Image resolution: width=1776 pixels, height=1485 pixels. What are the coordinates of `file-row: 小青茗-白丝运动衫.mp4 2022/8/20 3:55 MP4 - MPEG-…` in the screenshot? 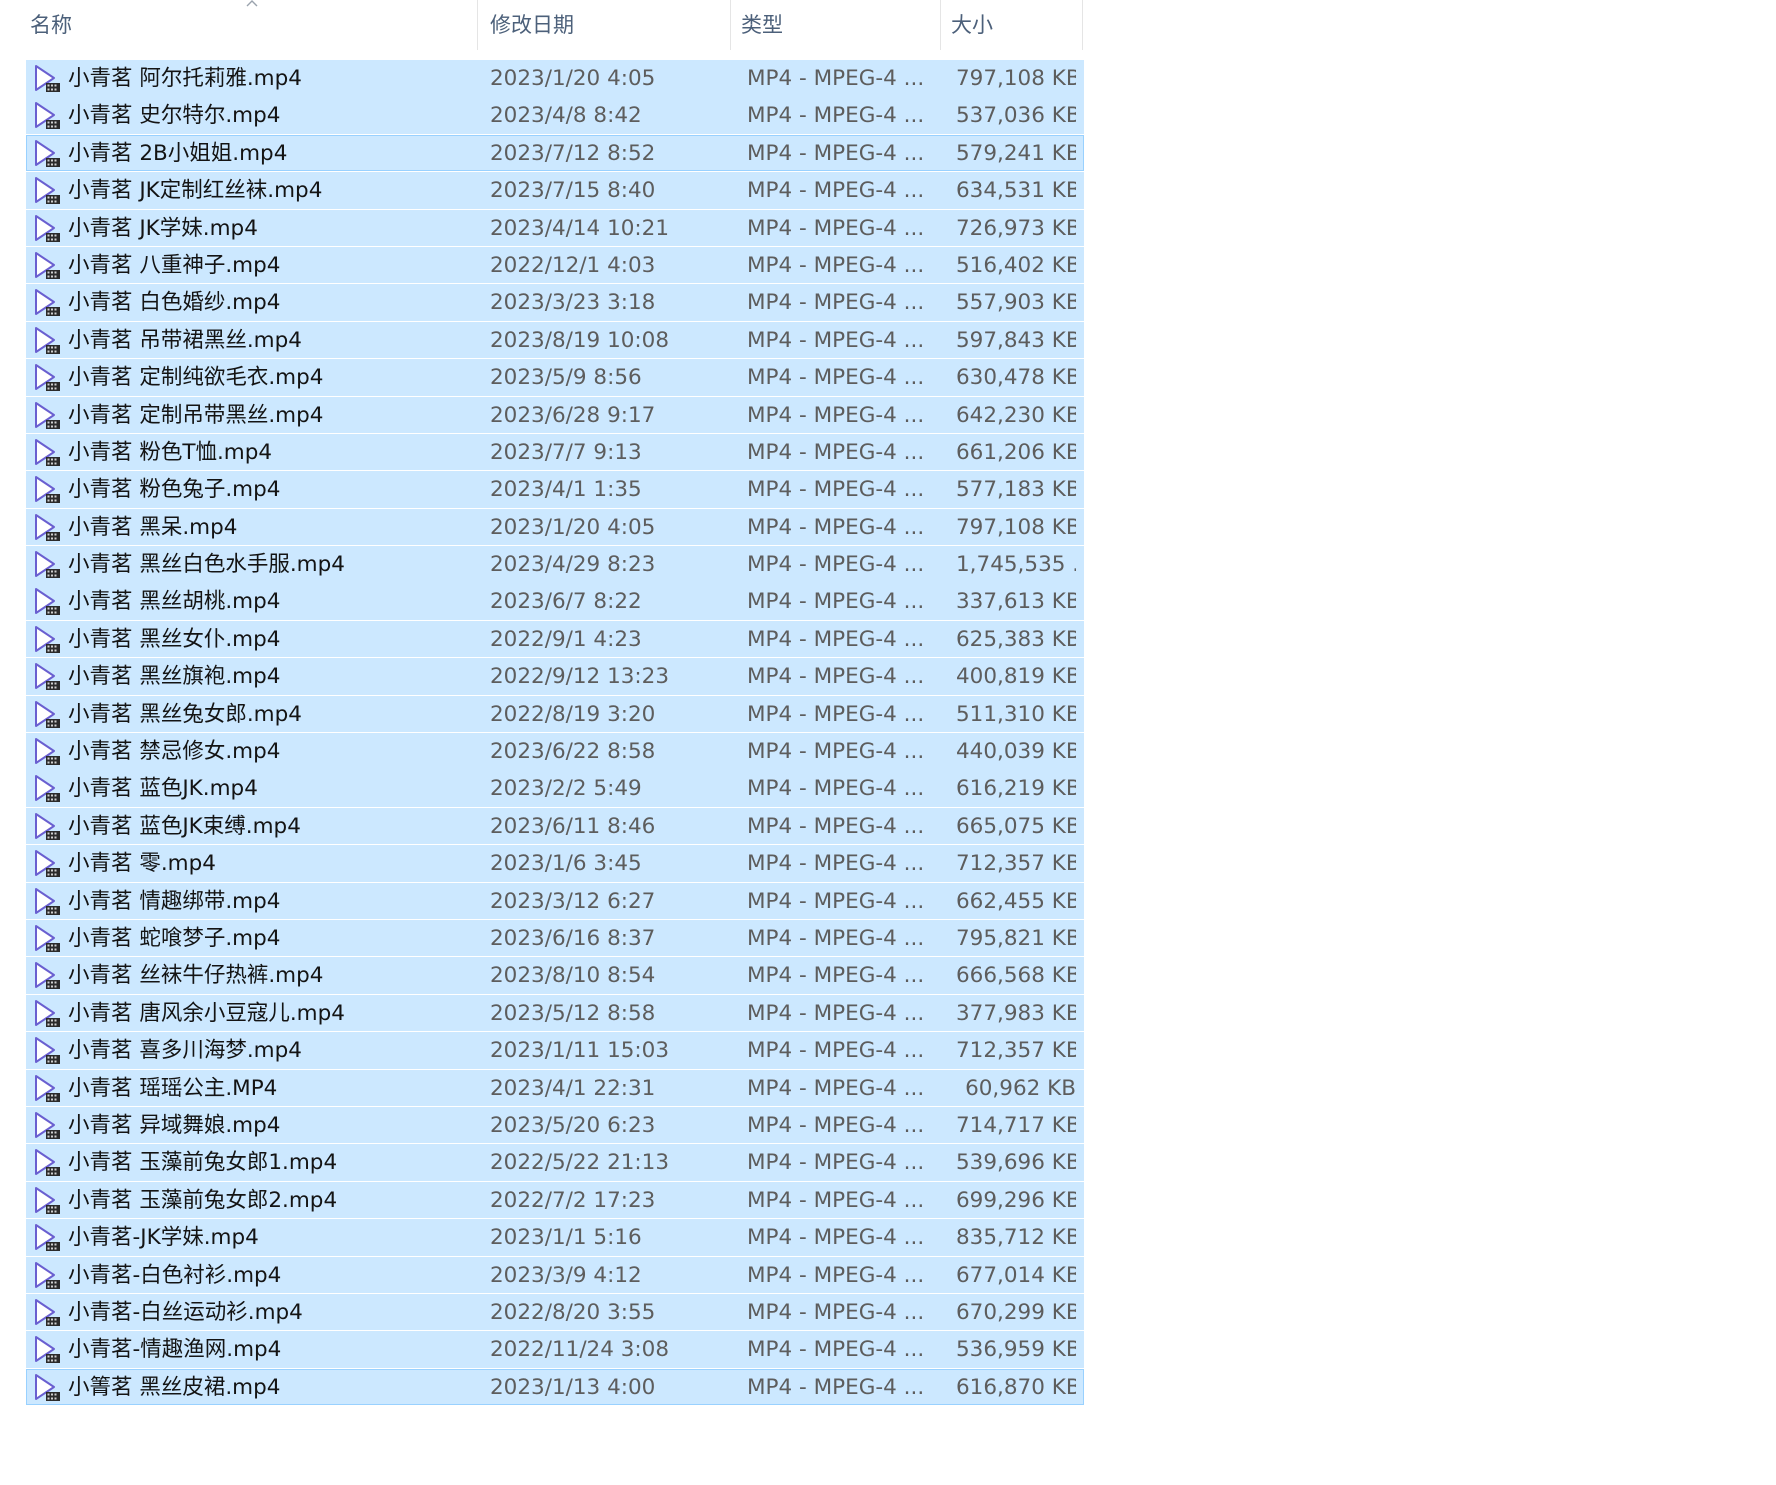 It's located at (555, 1312).